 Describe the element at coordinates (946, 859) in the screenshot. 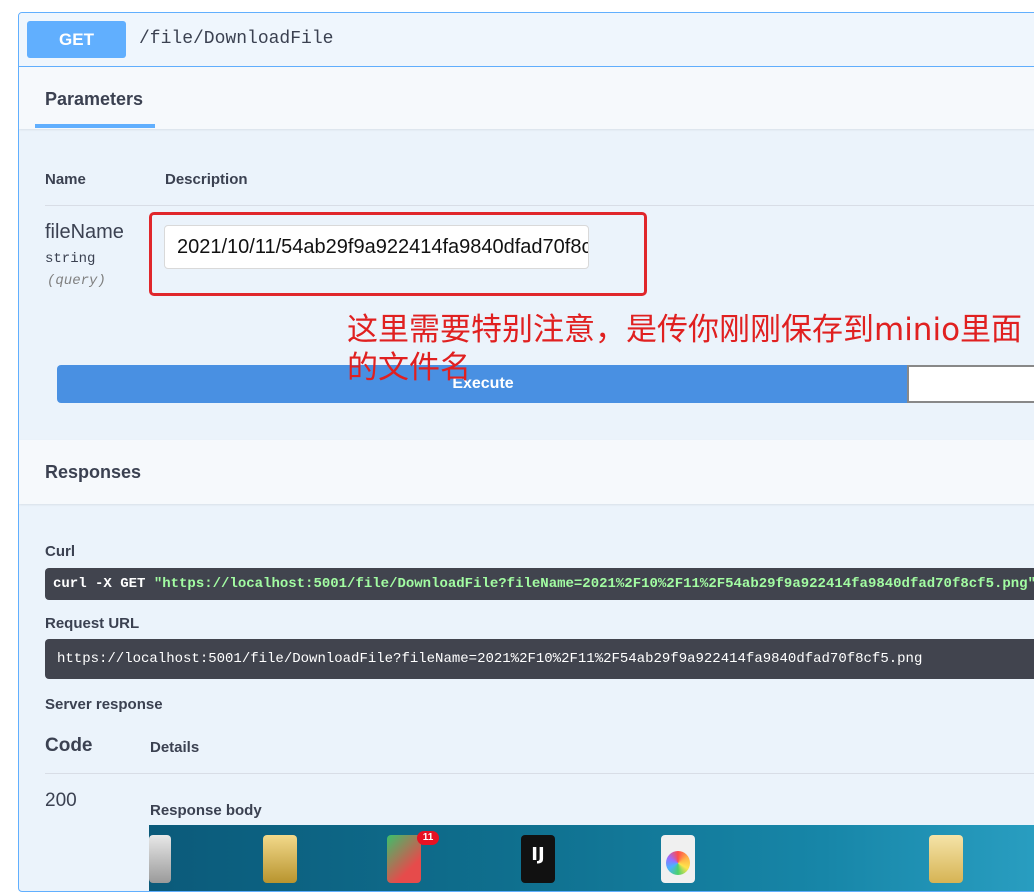

I see `folder-icon` at that location.